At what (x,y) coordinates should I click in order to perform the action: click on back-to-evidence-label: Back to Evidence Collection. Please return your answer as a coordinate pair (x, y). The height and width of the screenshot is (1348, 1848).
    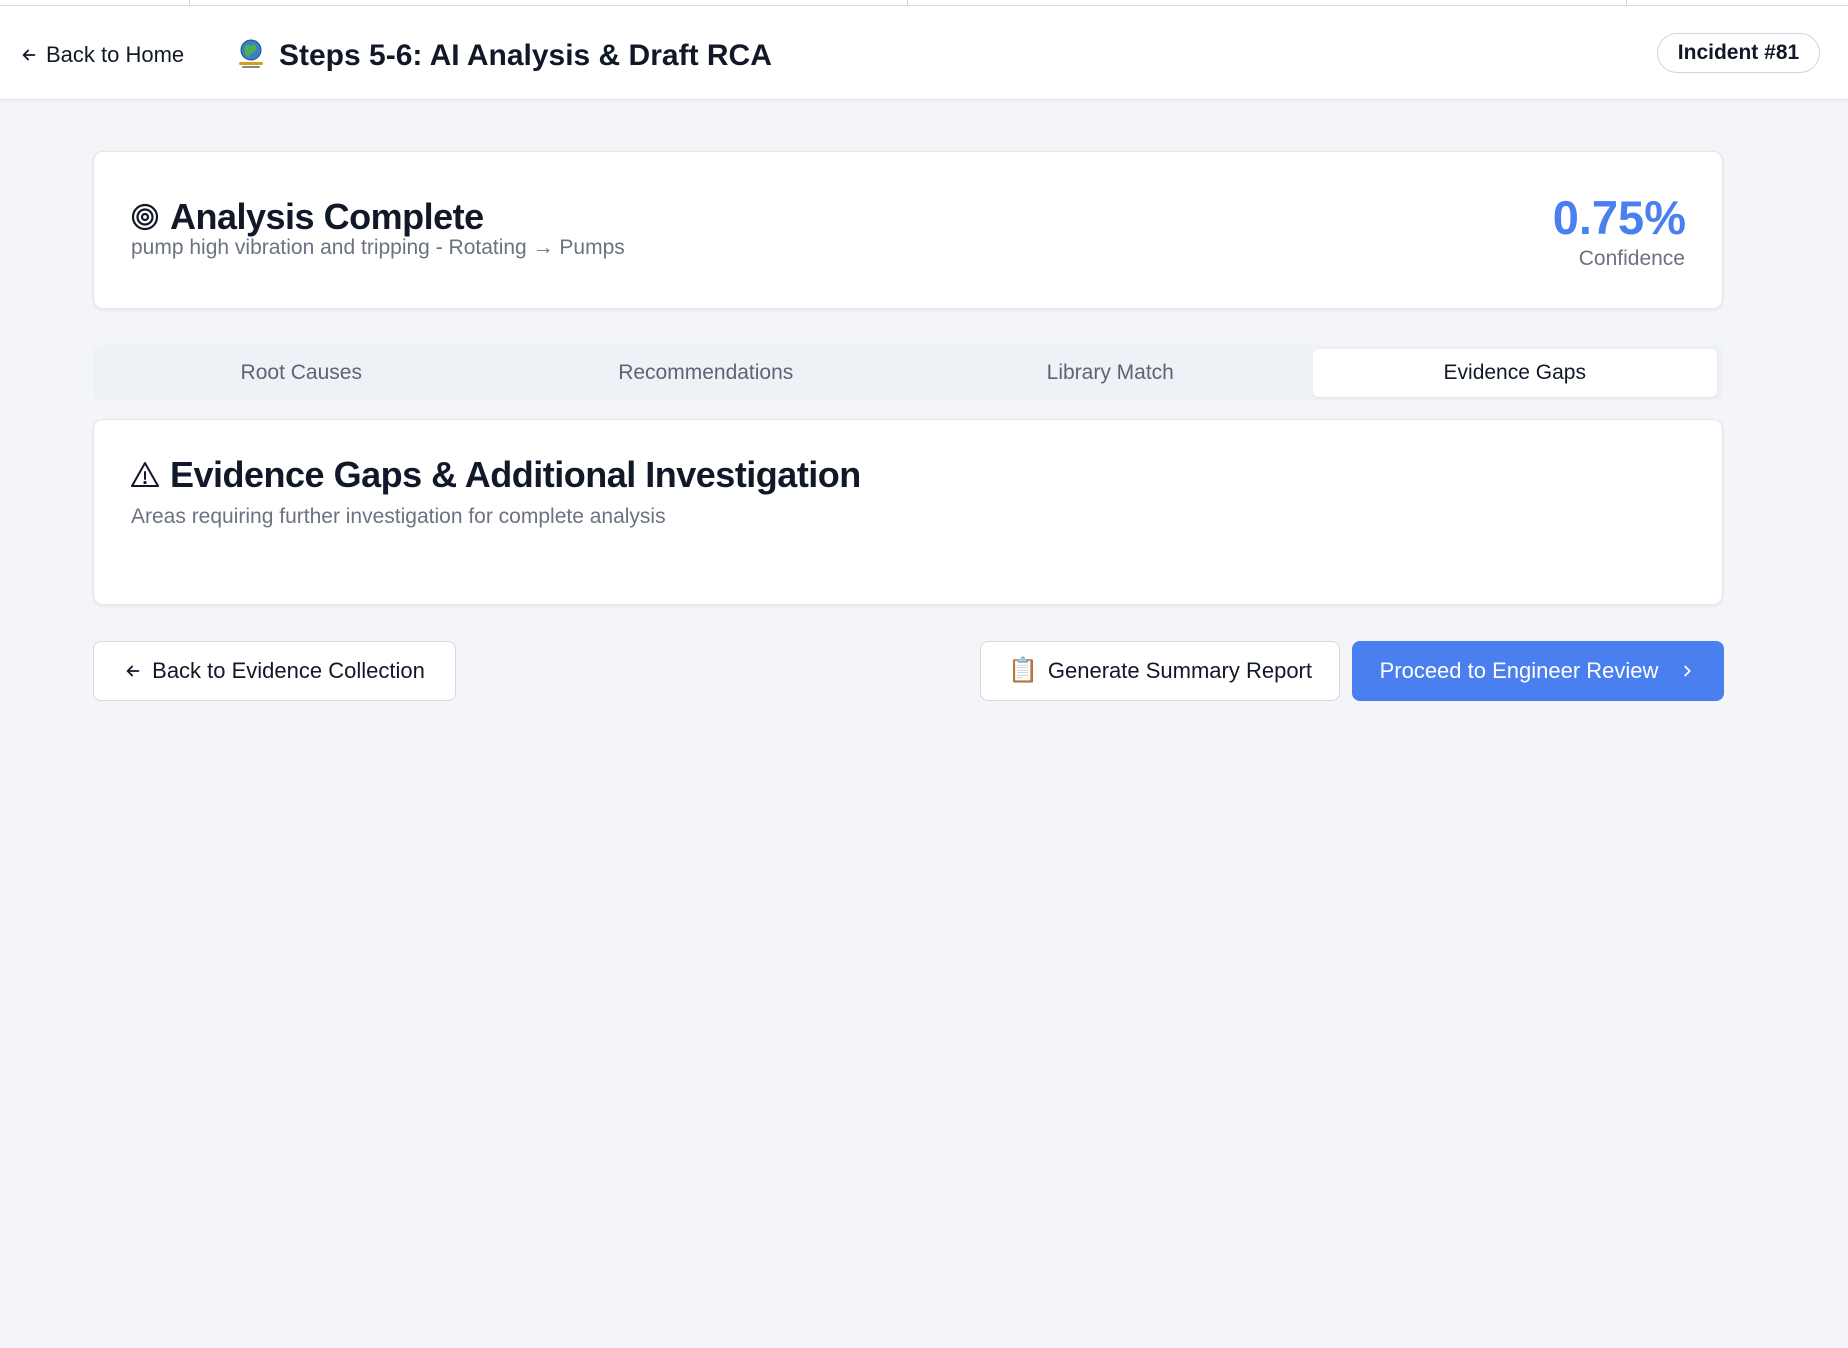
    Looking at the image, I should click on (288, 670).